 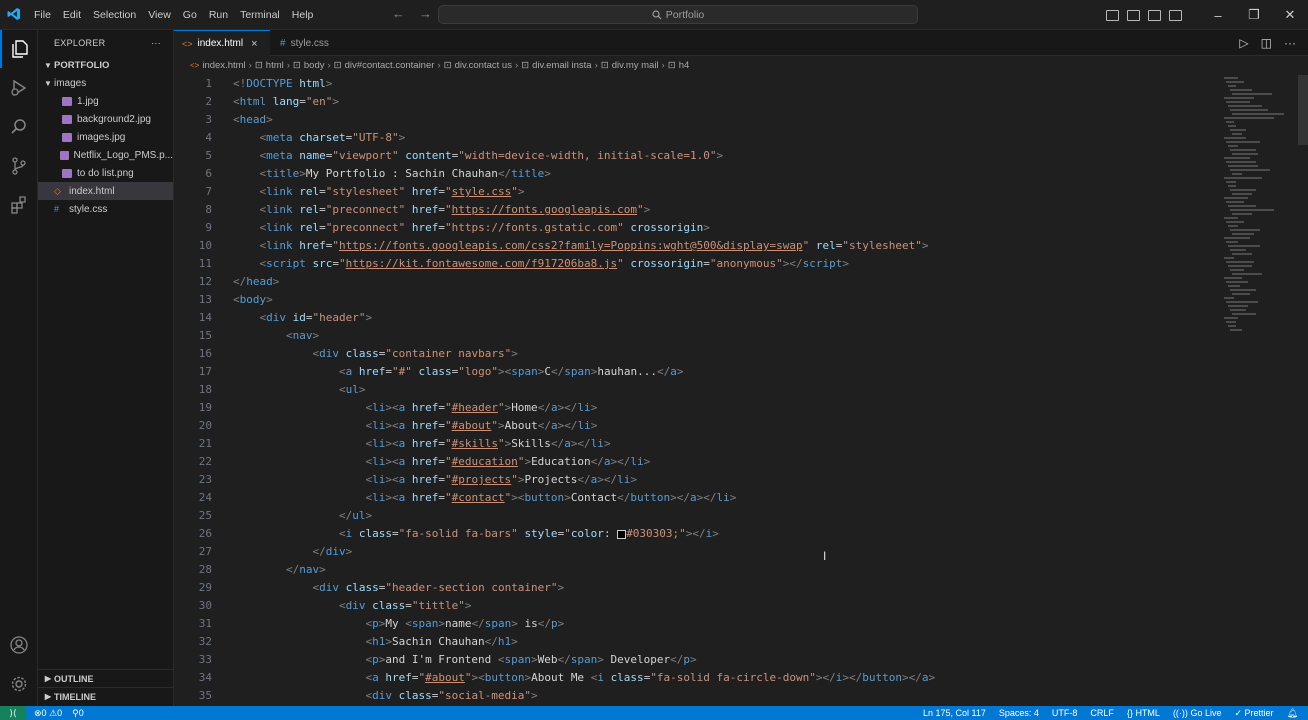 I want to click on toggle-panel-icon, so click(x=1133, y=15).